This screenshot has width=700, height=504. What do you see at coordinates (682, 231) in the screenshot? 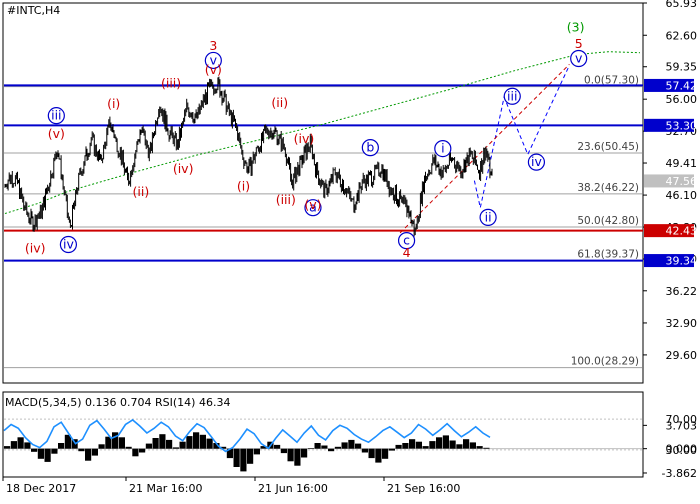
I see `level-price-label: 42.43` at bounding box center [682, 231].